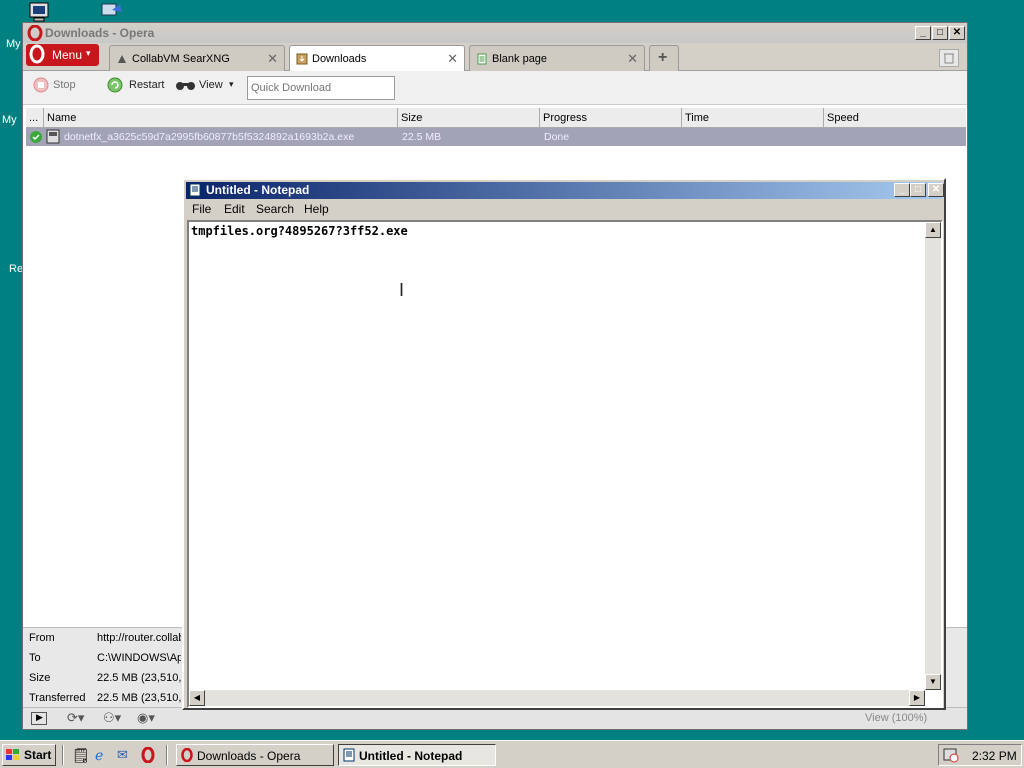 The height and width of the screenshot is (768, 1024). I want to click on details-transferred-value: 22.5 MB (23,510,, so click(139, 698).